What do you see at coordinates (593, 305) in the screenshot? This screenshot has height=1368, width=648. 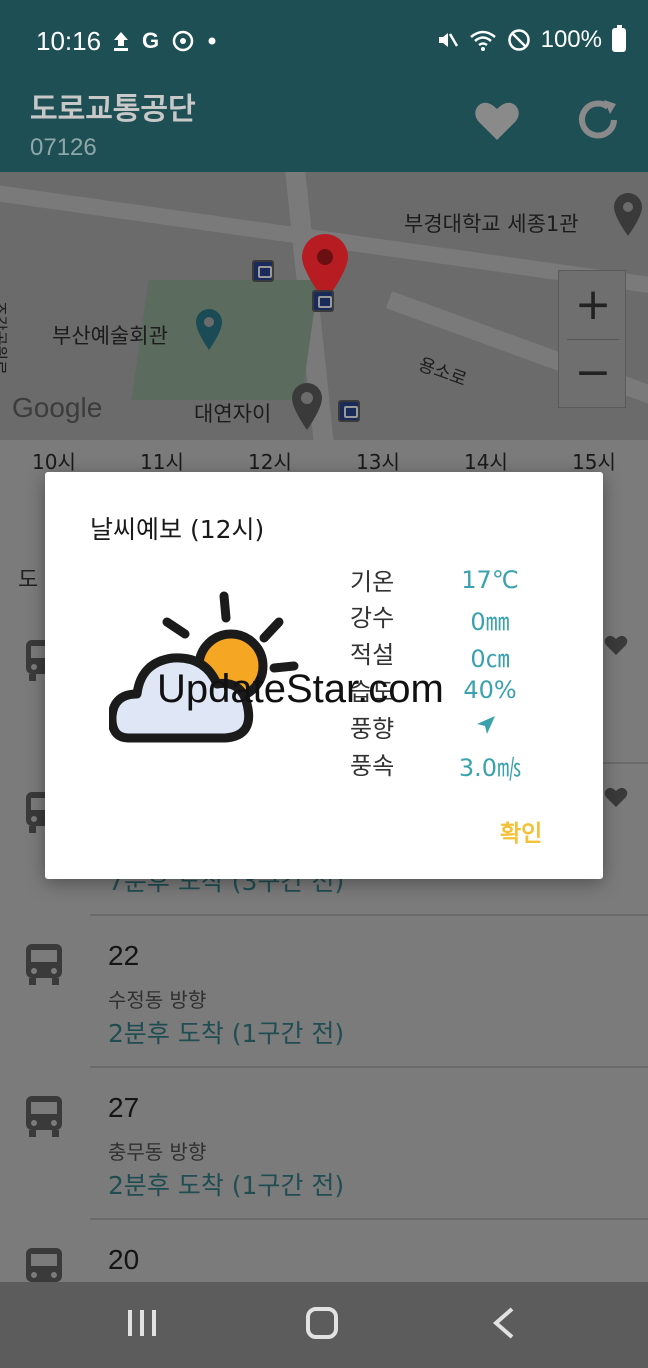 I see `zoom-in-button: +` at bounding box center [593, 305].